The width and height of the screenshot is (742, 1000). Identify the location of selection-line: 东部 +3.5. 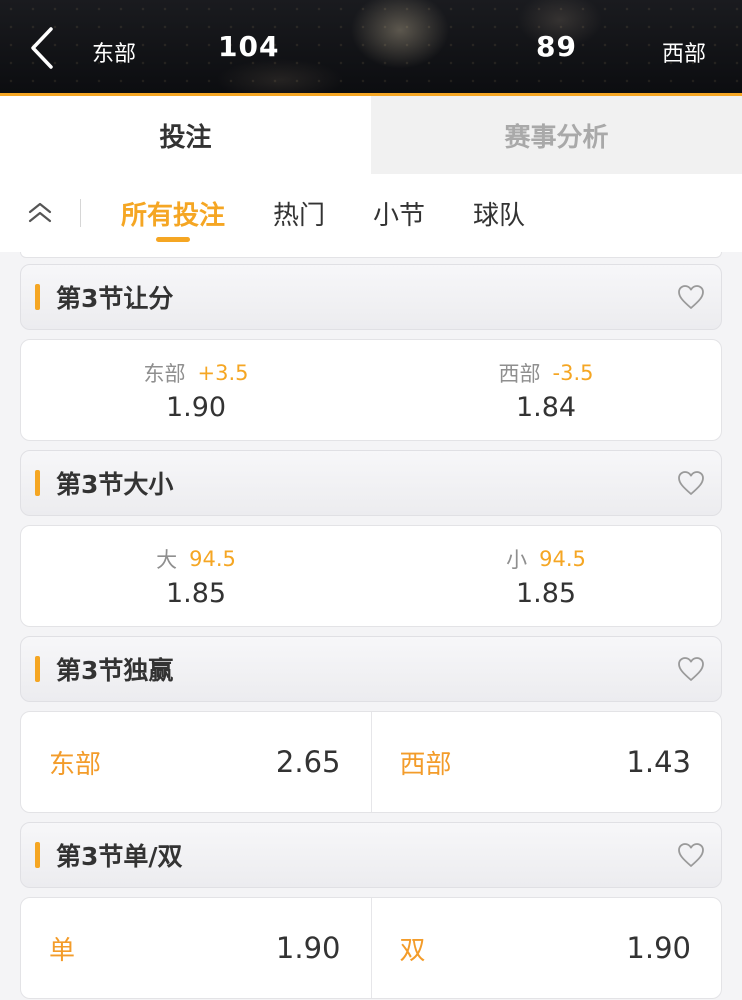
(196, 373).